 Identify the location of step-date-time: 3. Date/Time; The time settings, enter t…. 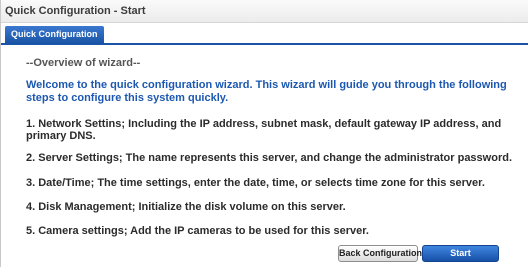
(255, 183).